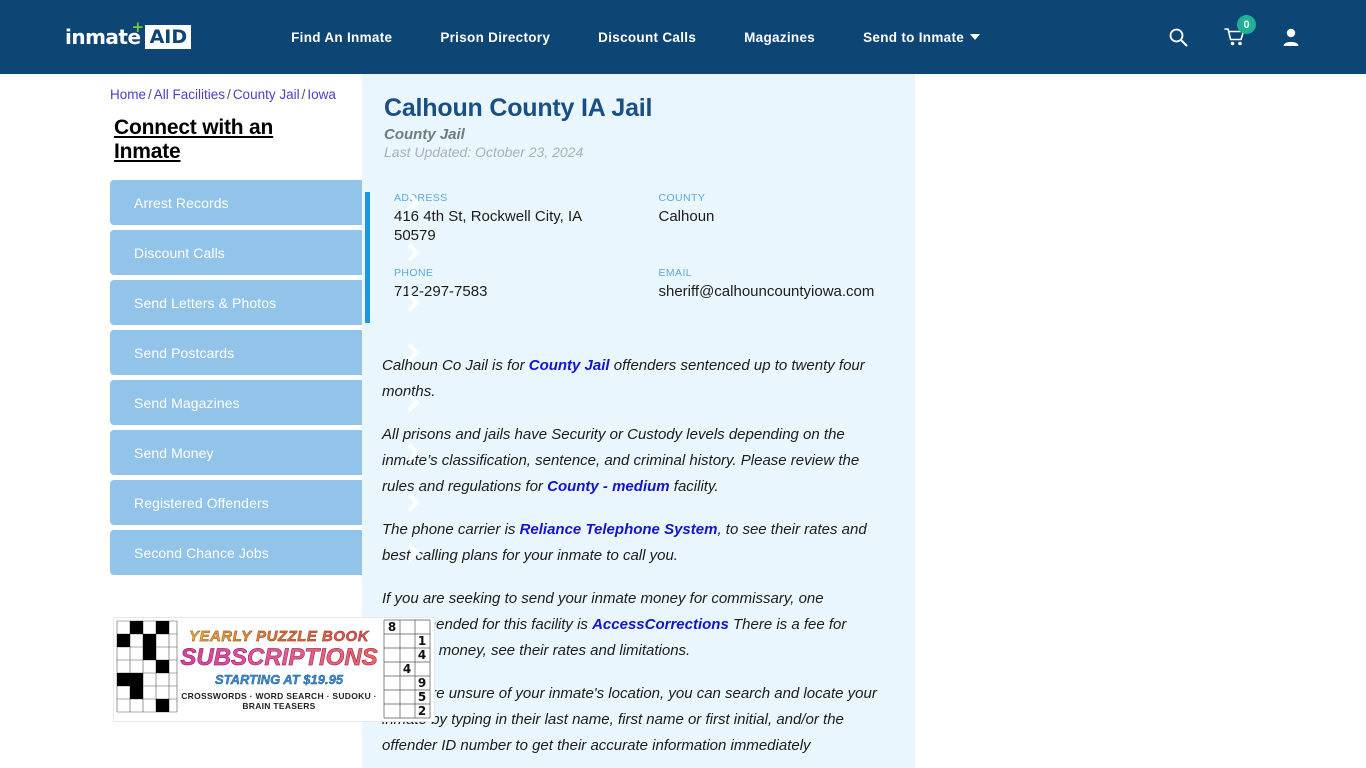 This screenshot has height=768, width=1366. I want to click on breadcrumb: Home / All Facilities / County Jail / Iowa, so click(227, 94).